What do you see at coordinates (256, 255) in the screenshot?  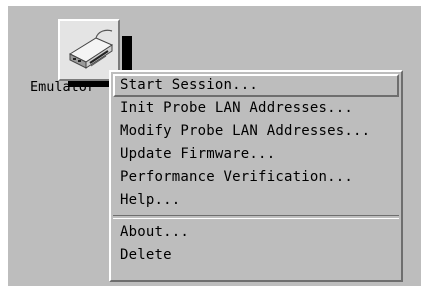 I see `menu-item-delete: Delete` at bounding box center [256, 255].